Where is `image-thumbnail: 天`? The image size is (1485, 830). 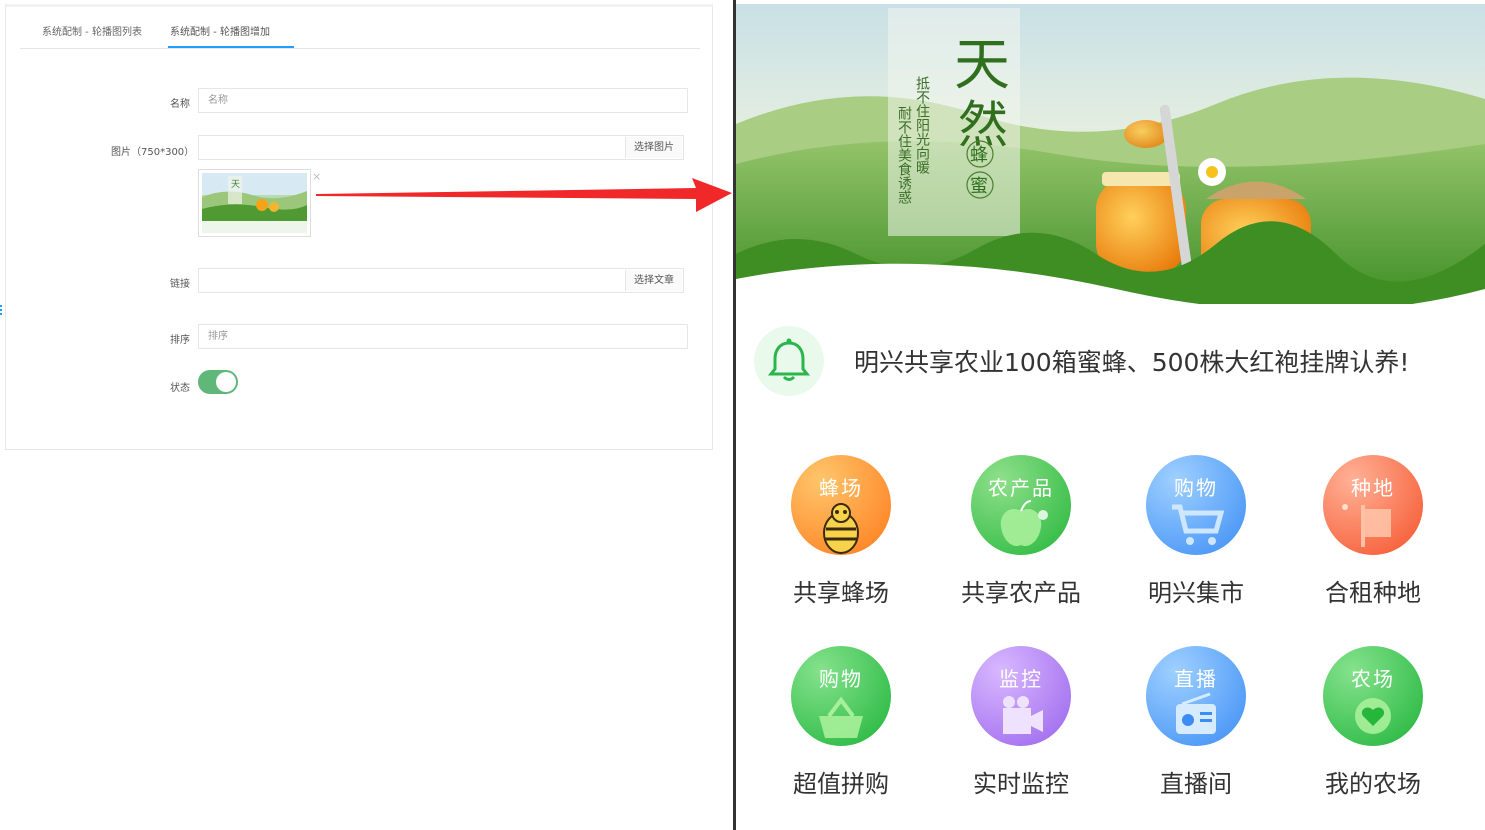 image-thumbnail: 天 is located at coordinates (254, 203).